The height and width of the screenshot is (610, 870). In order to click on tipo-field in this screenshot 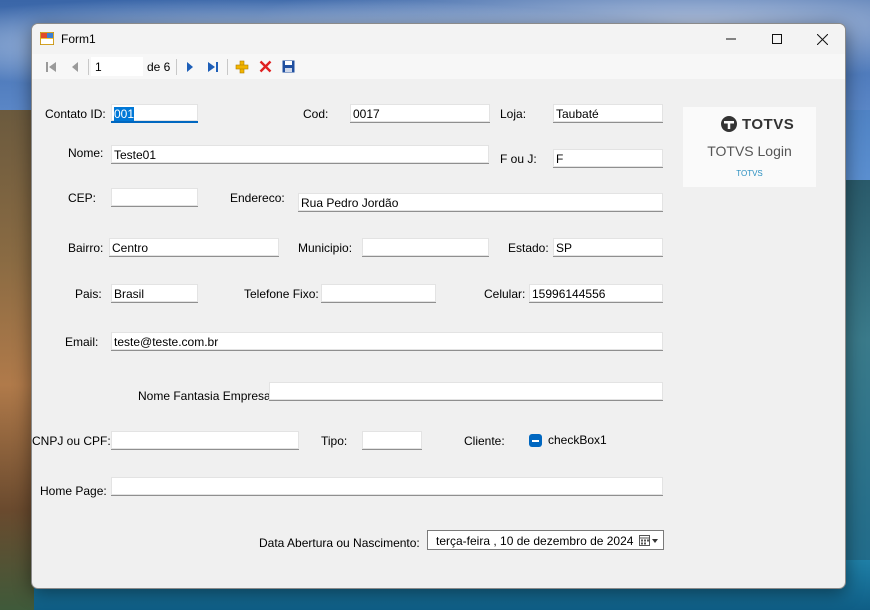, I will do `click(392, 440)`.